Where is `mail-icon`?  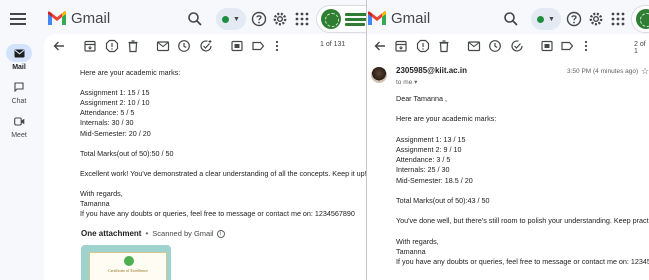
mail-icon is located at coordinates (19, 53).